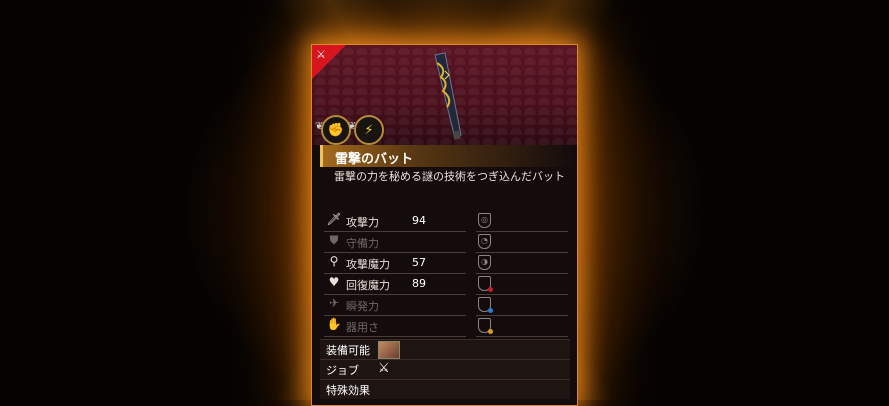 This screenshot has width=889, height=406. I want to click on hand-icon: ✋, so click(334, 324).